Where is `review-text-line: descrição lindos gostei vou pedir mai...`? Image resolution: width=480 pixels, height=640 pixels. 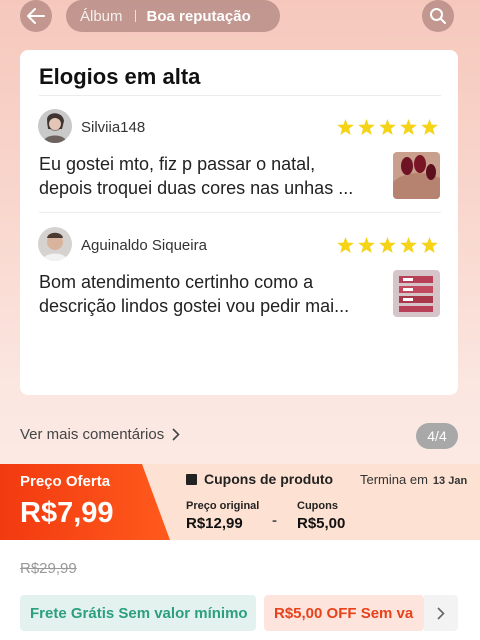
review-text-line: descrição lindos gostei vou pedir mai... is located at coordinates (194, 306).